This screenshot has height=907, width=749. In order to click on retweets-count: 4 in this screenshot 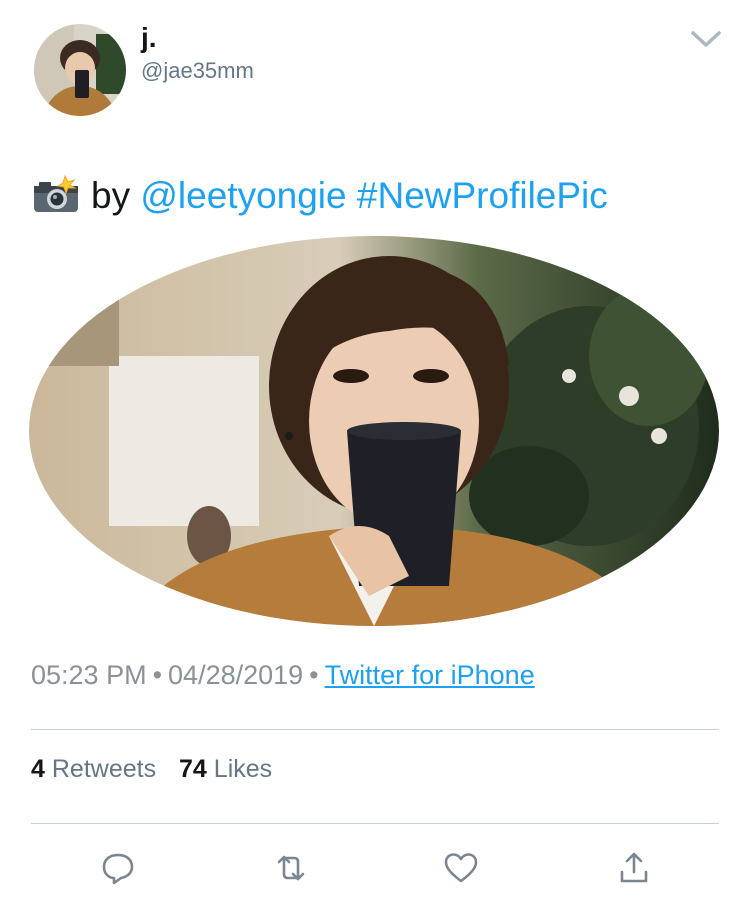, I will do `click(38, 769)`.